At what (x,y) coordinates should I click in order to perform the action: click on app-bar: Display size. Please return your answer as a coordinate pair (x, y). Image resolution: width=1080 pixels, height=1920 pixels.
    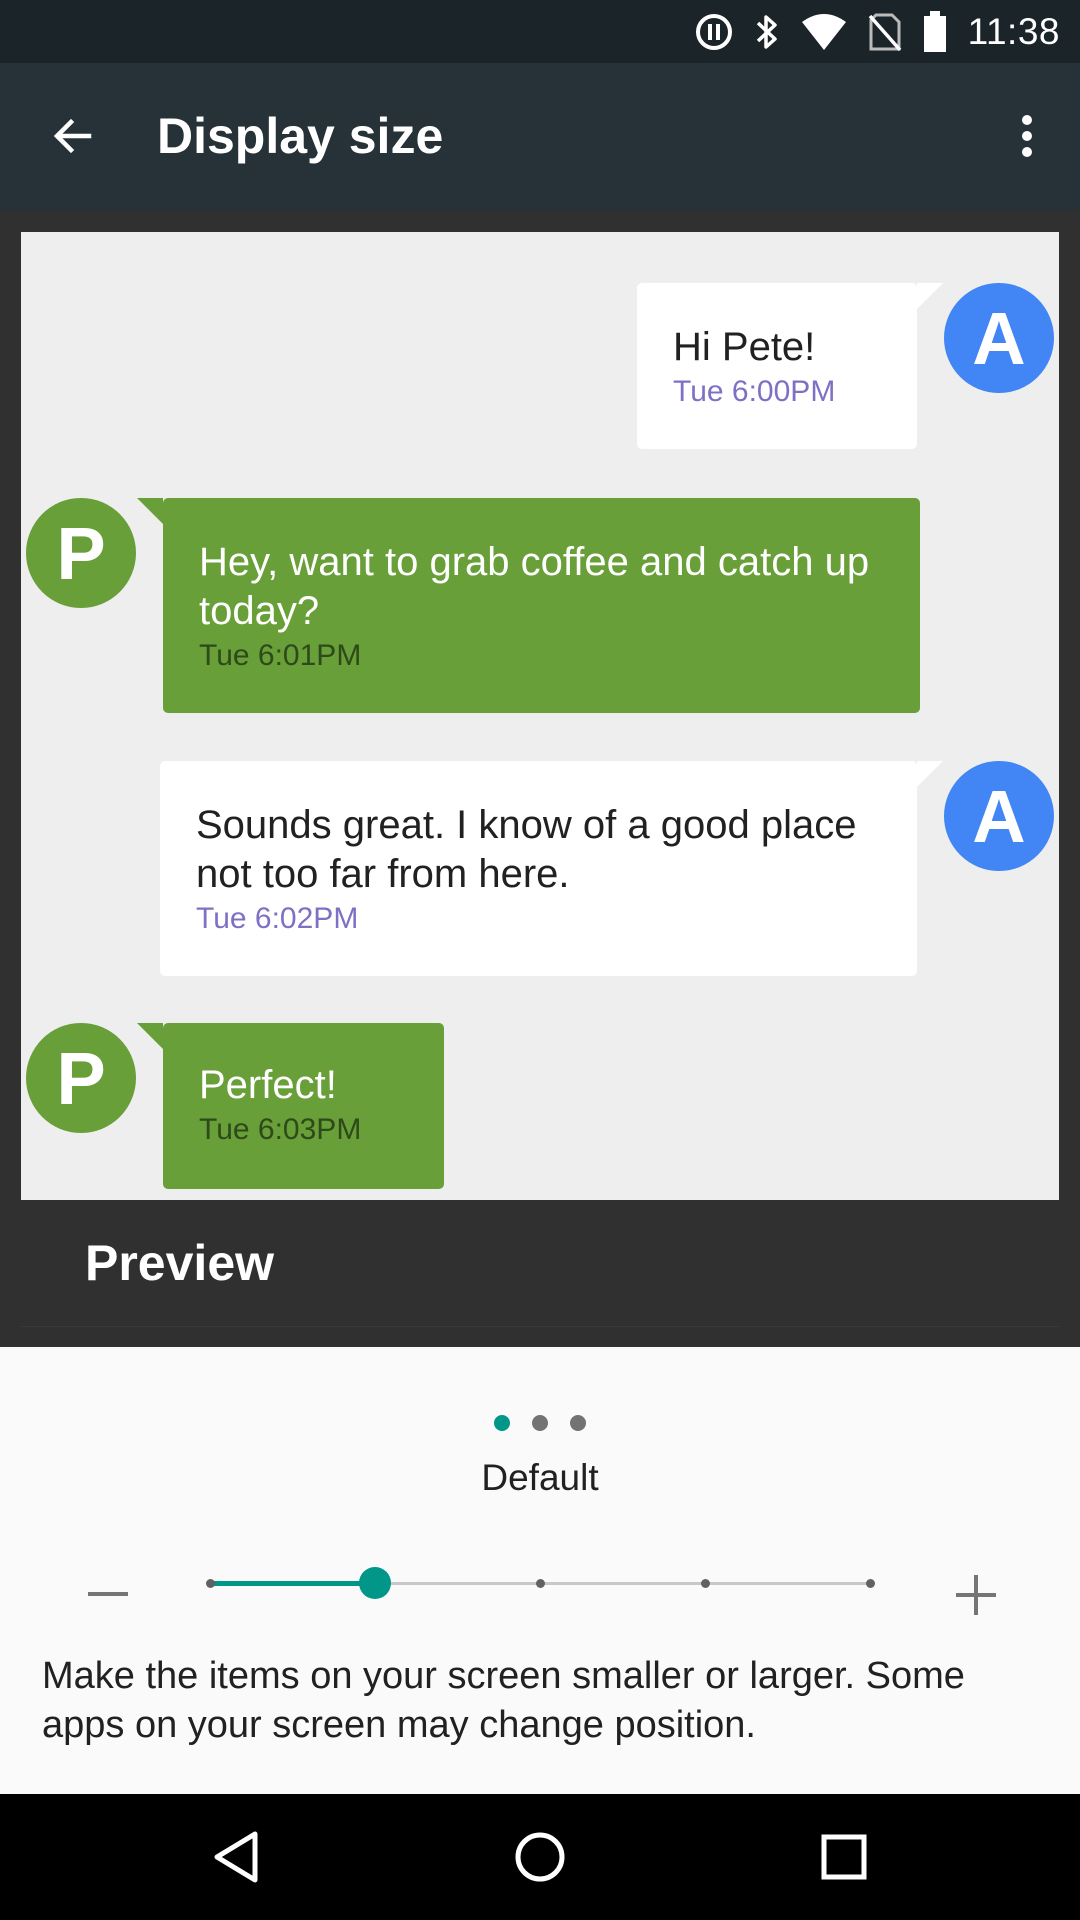
    Looking at the image, I should click on (540, 136).